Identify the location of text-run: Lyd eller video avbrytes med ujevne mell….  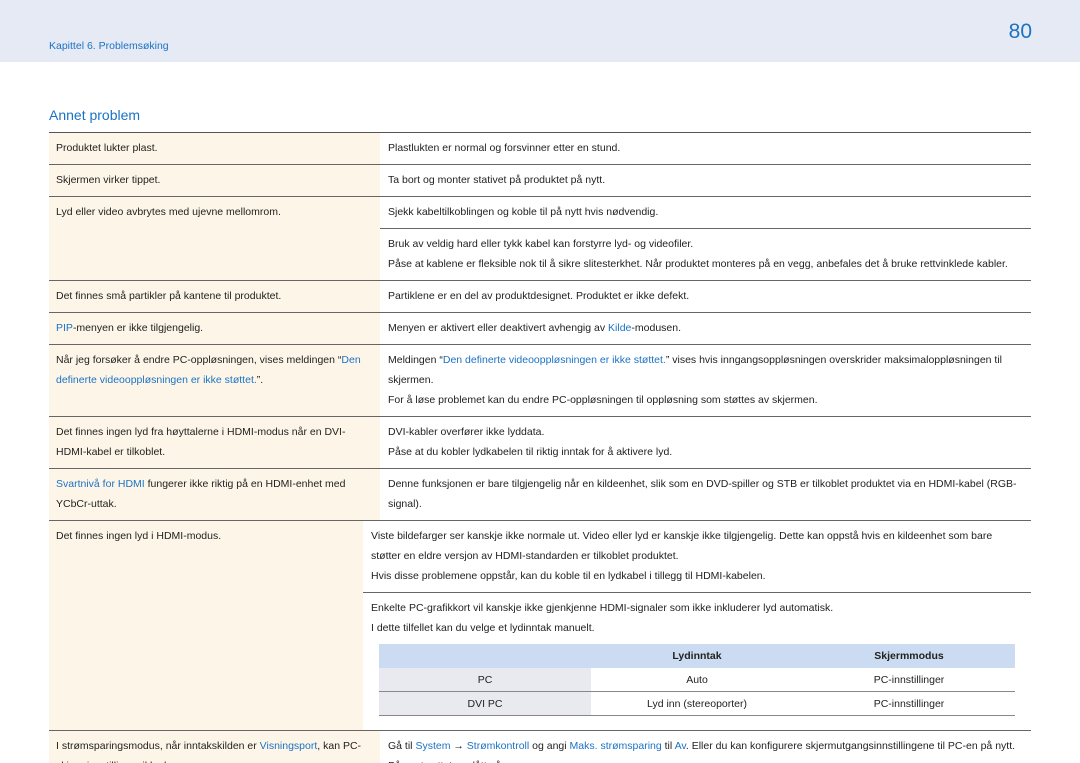
(168, 212).